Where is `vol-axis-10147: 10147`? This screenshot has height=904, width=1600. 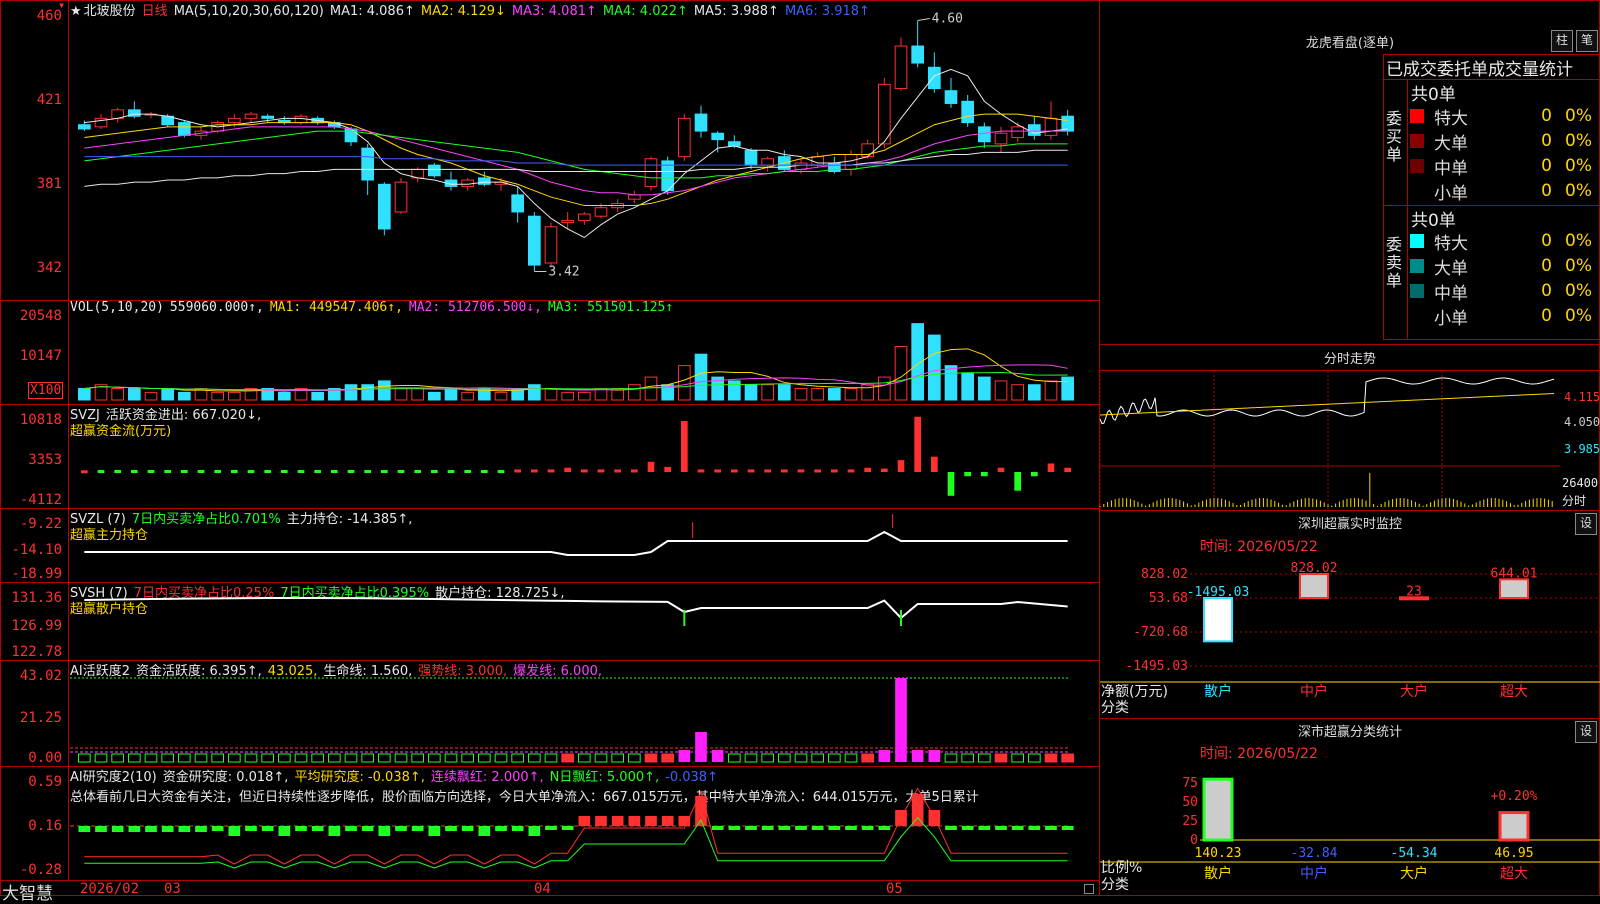
vol-axis-10147: 10147 is located at coordinates (40, 356).